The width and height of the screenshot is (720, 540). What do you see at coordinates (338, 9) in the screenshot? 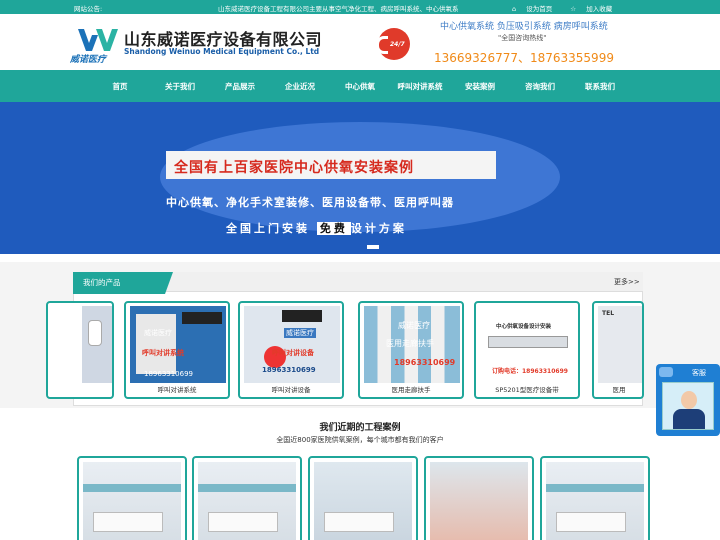
I see `notice-marquee: 山东威诺医疗设备工程有限公司主要从事空气净化工程、病房呼叫系统、中心供氧系` at bounding box center [338, 9].